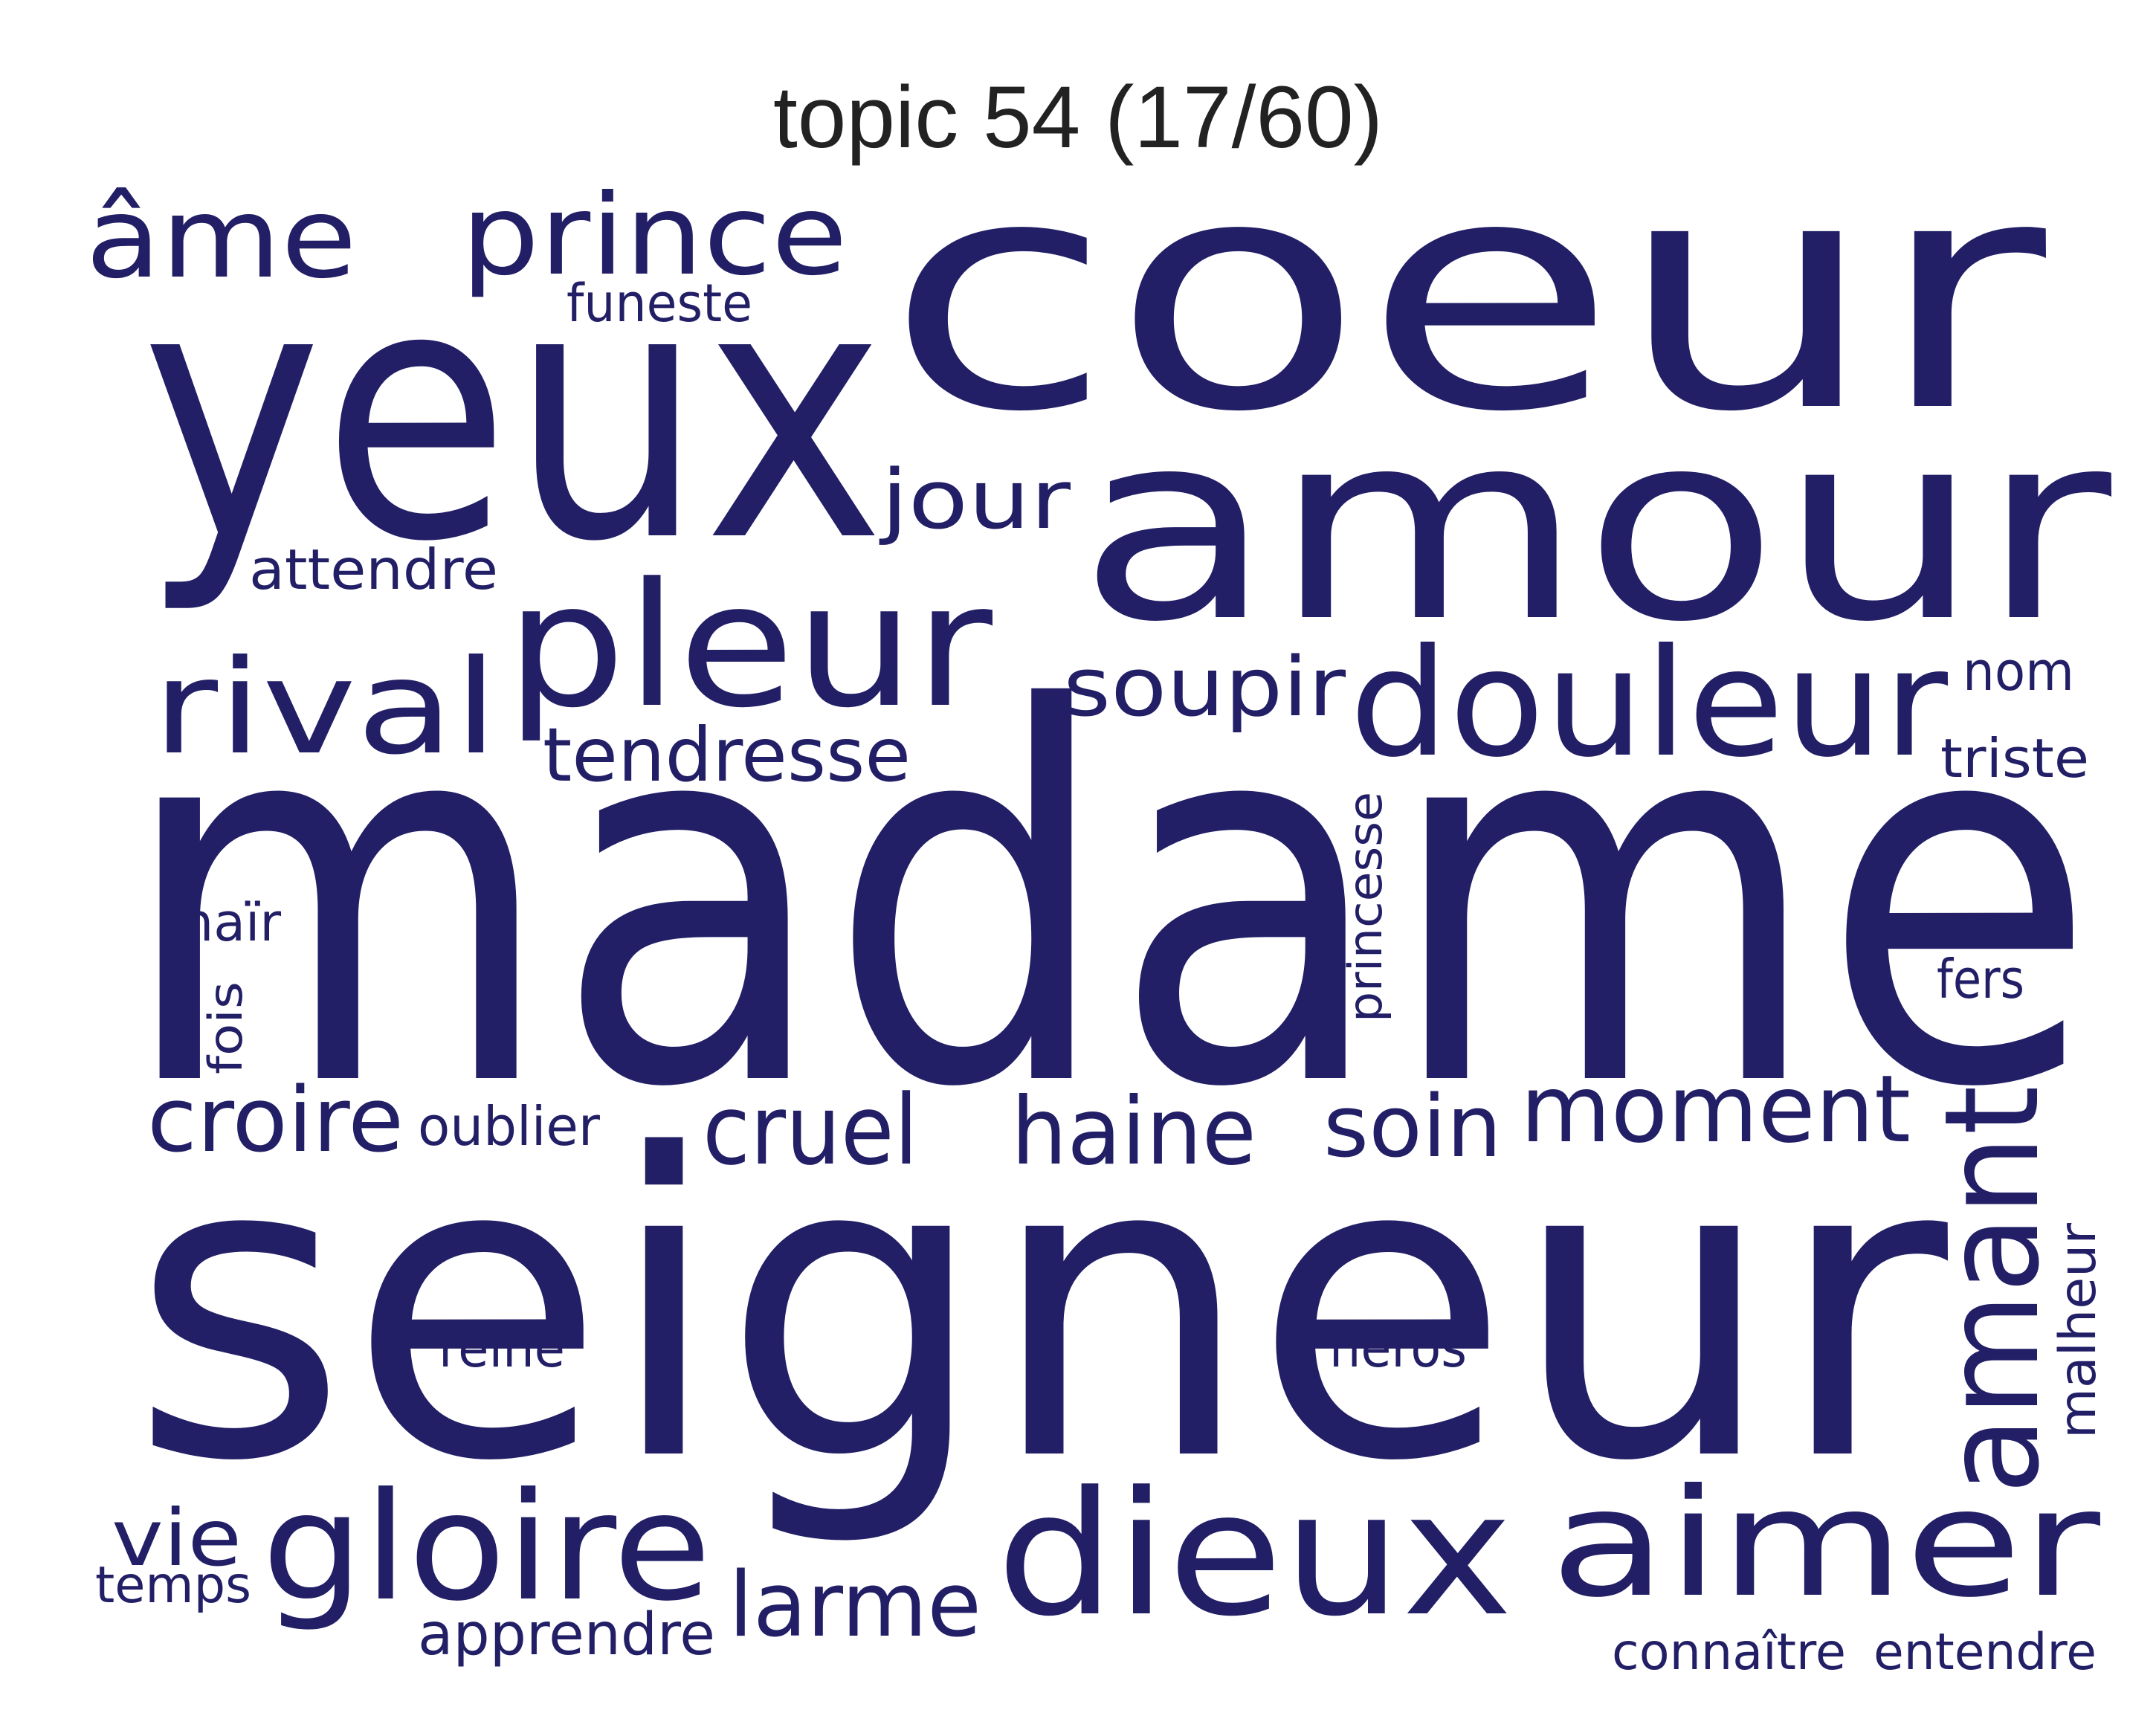  I want to click on word-dieux: dieux, so click(1254, 1555).